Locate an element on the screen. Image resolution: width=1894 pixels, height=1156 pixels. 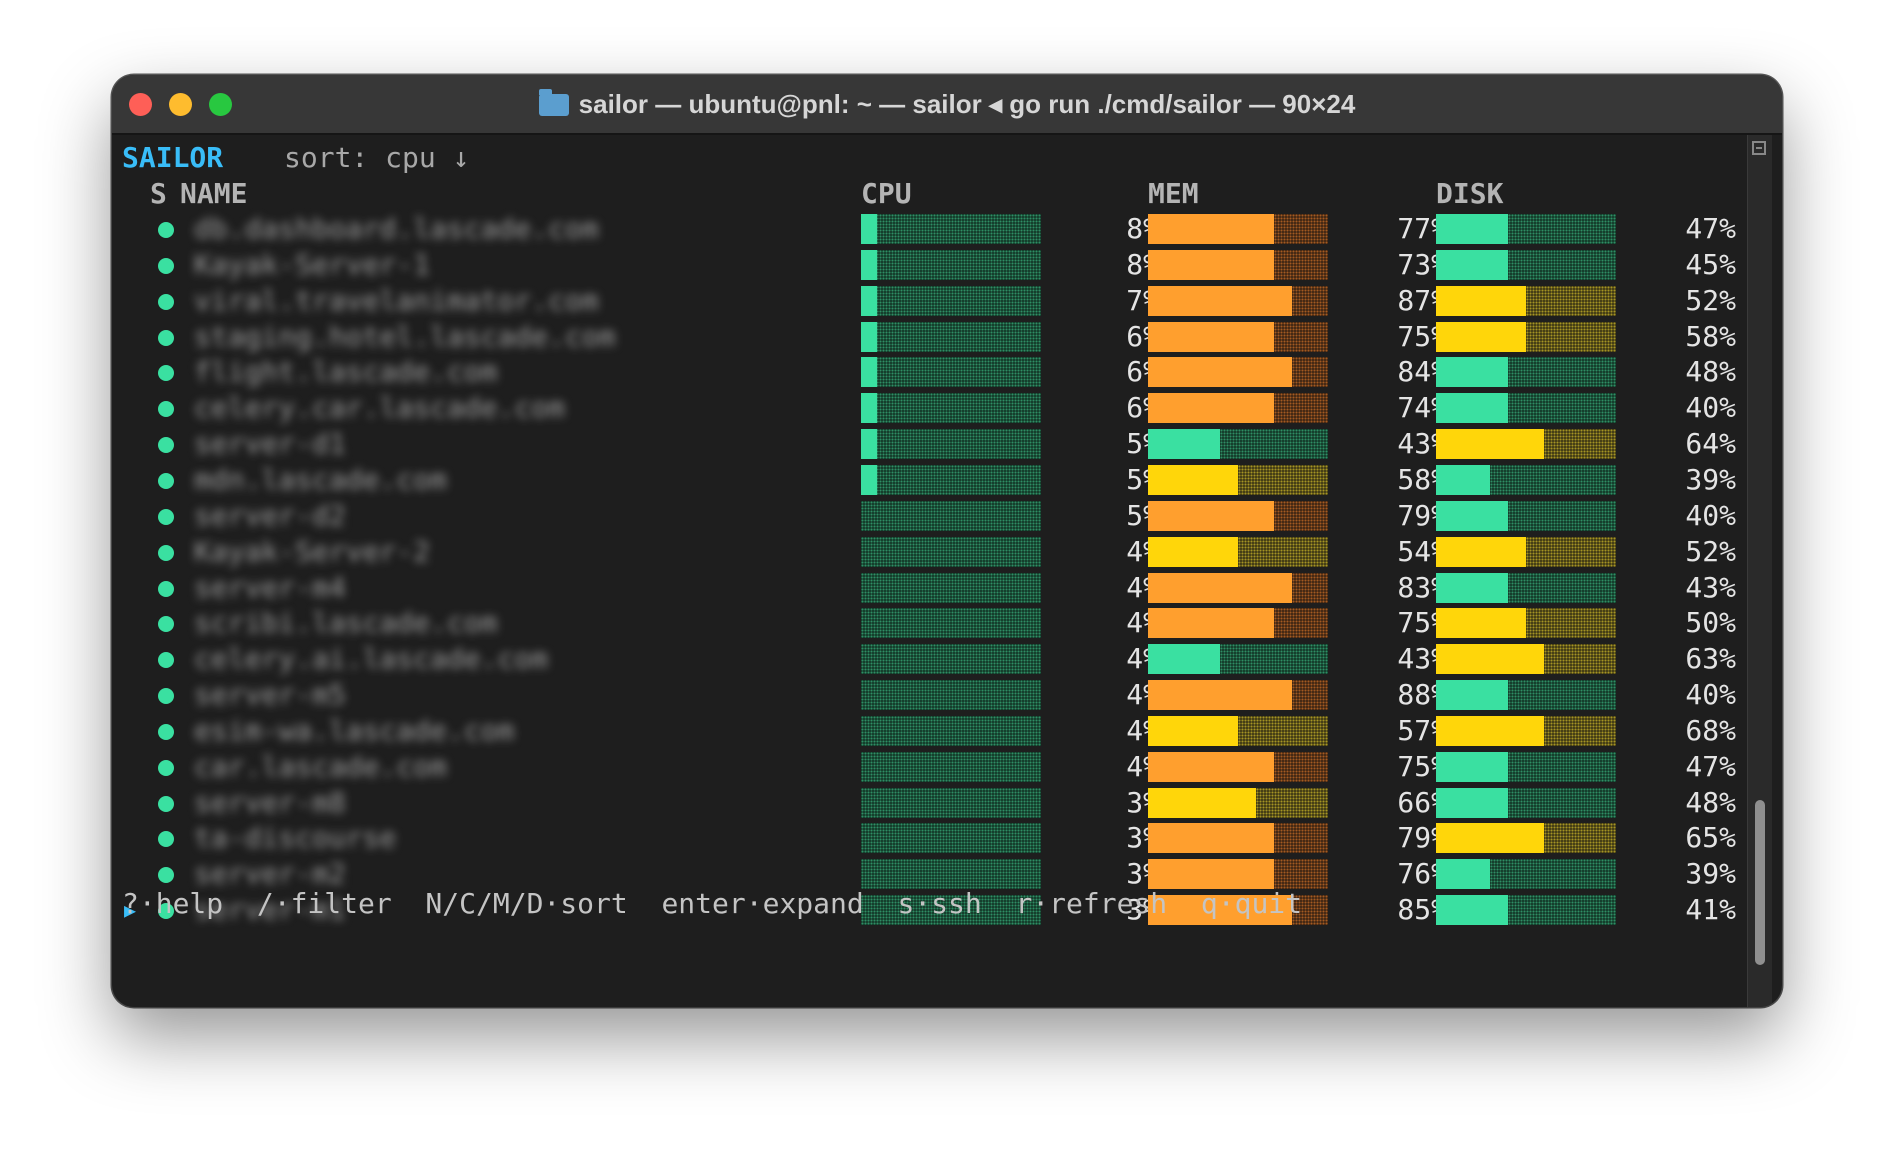
server-name: ta-discourse is located at coordinates (295, 838).